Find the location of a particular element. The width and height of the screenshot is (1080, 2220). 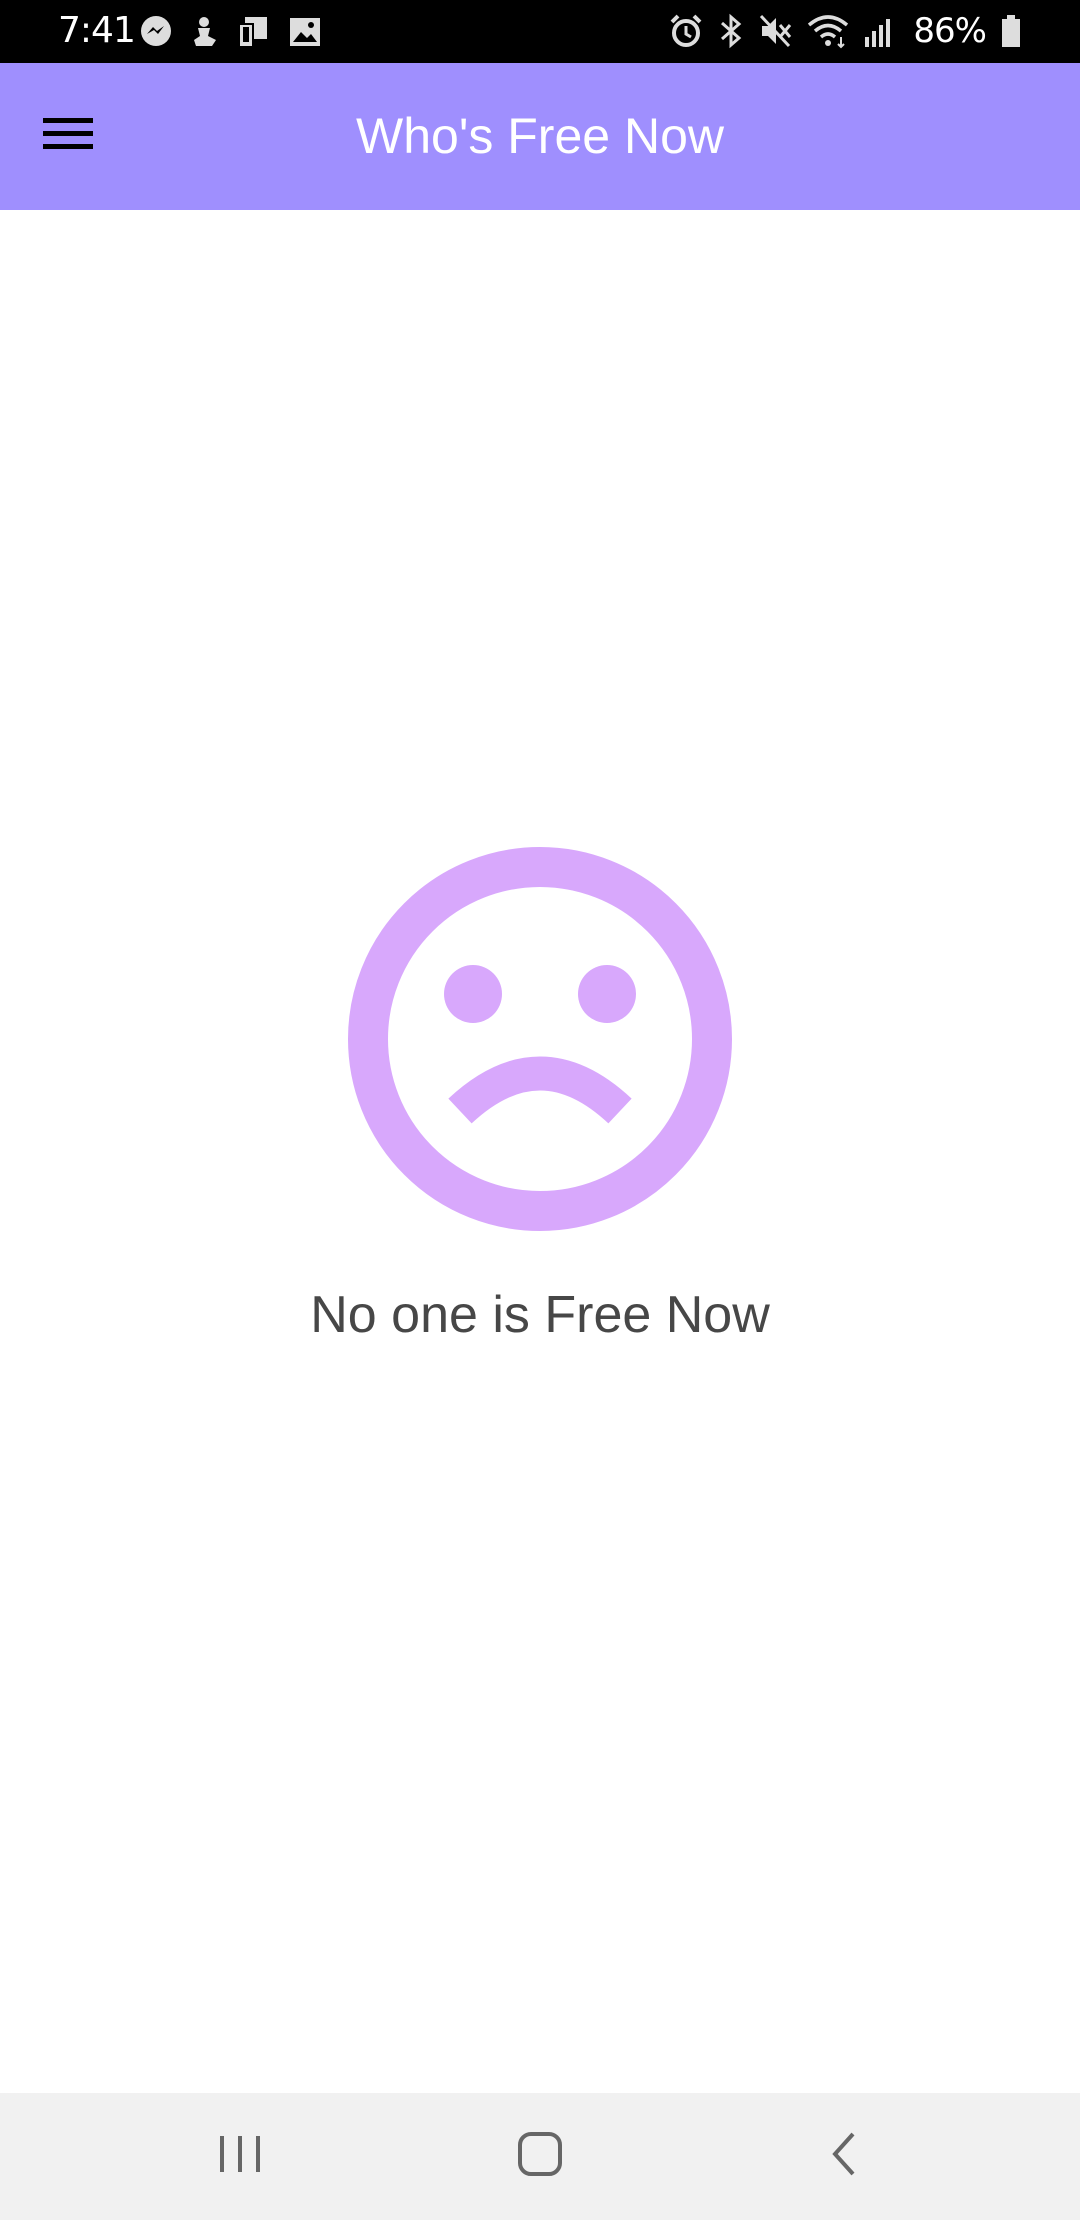

app-bar: Who's Free Now is located at coordinates (540, 136).